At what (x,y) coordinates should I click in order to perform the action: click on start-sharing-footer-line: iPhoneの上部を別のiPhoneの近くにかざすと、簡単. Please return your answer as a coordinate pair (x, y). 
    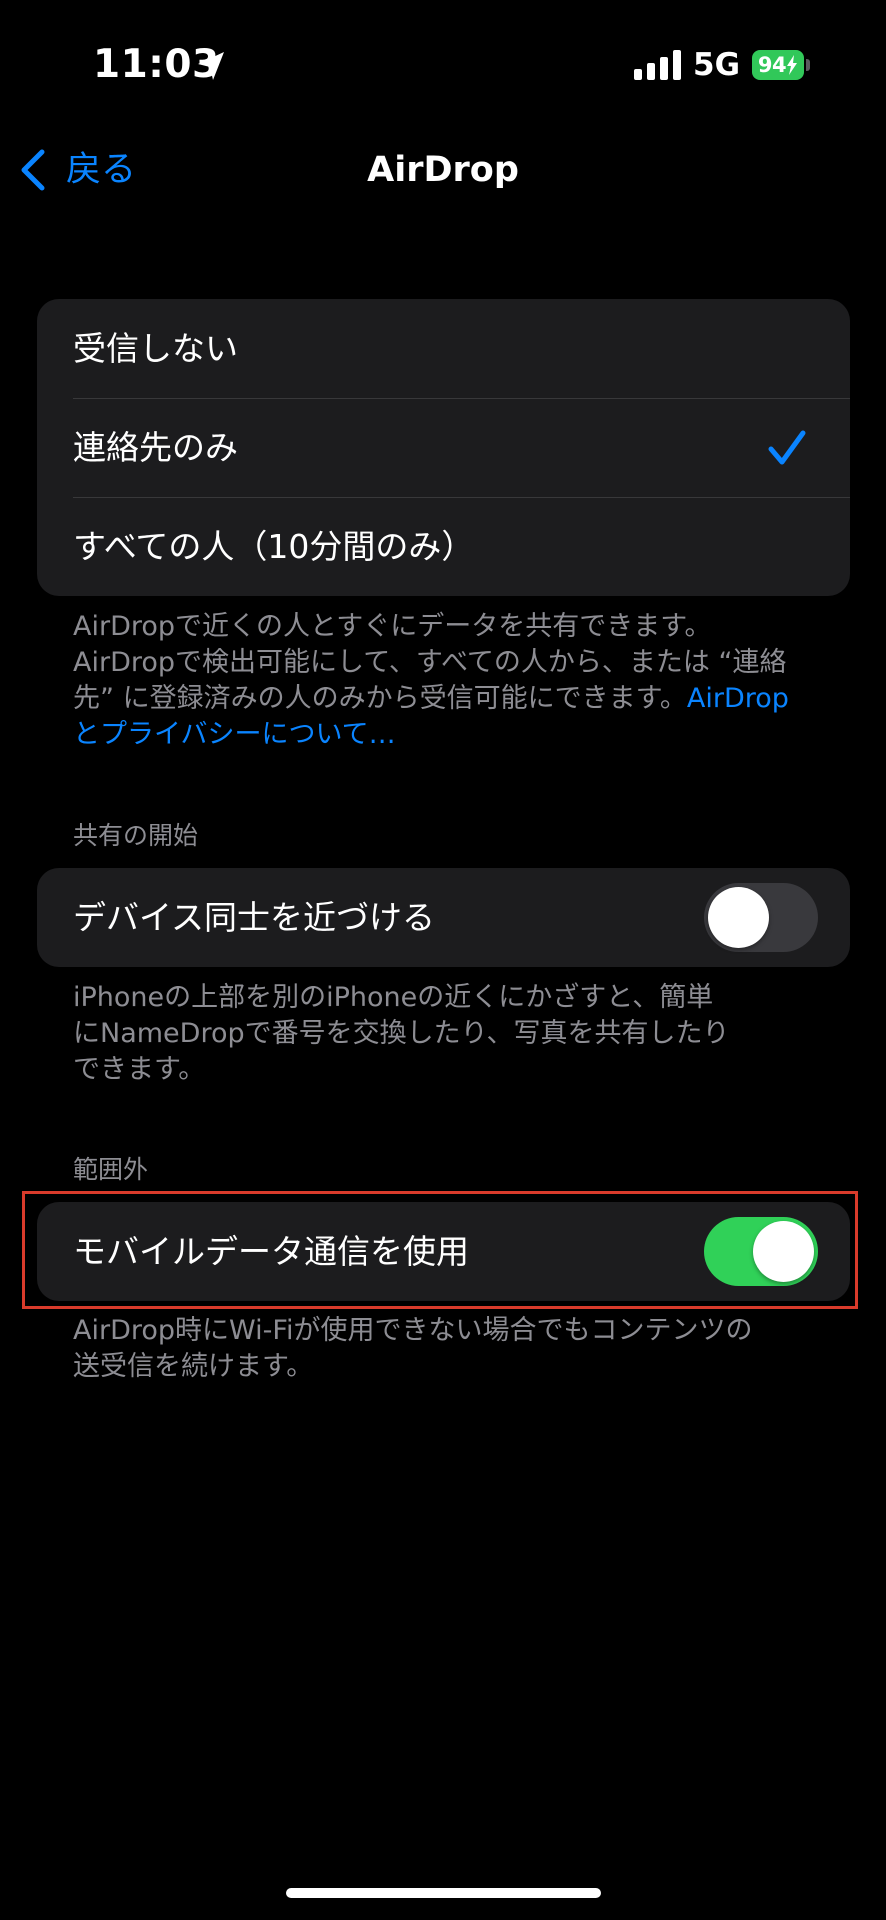
    Looking at the image, I should click on (393, 997).